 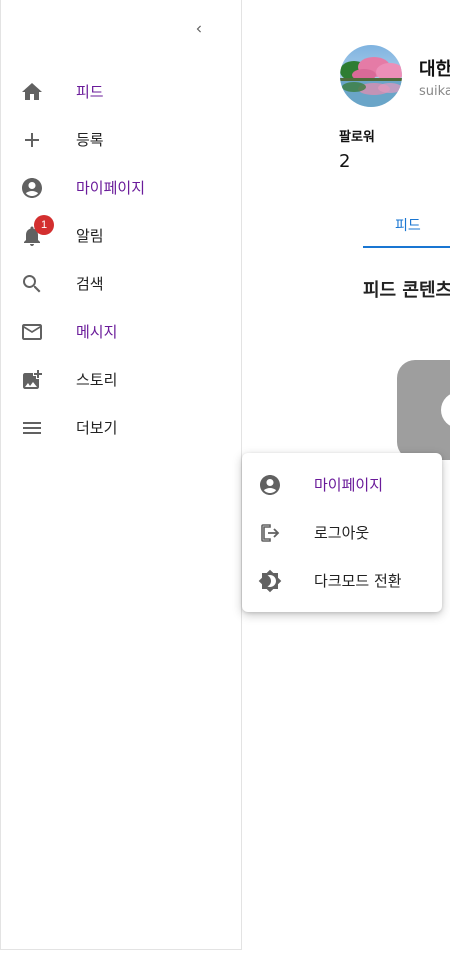 What do you see at coordinates (32, 332) in the screenshot?
I see `mail-icon` at bounding box center [32, 332].